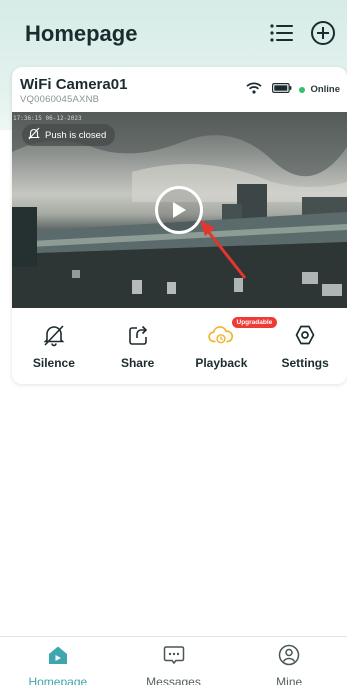 This screenshot has width=347, height=685. Describe the element at coordinates (282, 89) in the screenshot. I see `battery-icon` at that location.